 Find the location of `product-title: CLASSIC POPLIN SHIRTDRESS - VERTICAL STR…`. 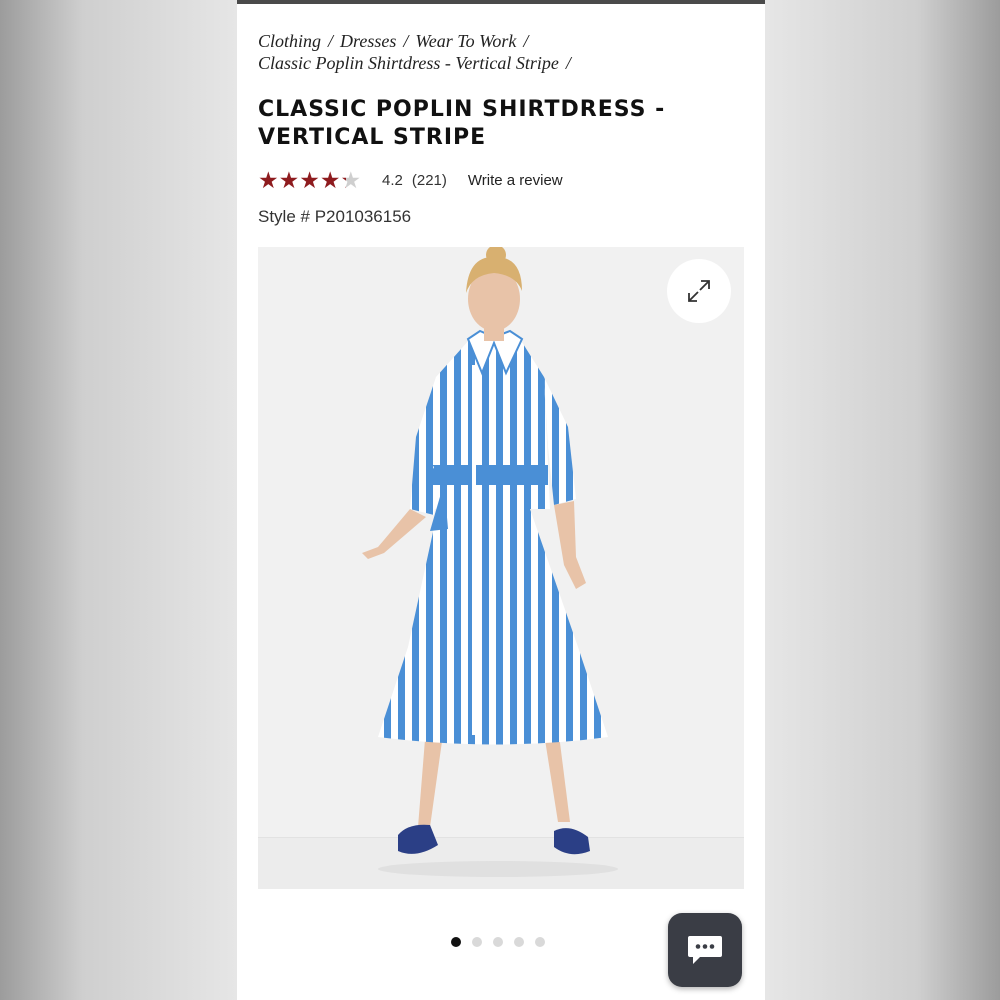

product-title: CLASSIC POPLIN SHIRTDRESS - VERTICAL STR… is located at coordinates (462, 123).